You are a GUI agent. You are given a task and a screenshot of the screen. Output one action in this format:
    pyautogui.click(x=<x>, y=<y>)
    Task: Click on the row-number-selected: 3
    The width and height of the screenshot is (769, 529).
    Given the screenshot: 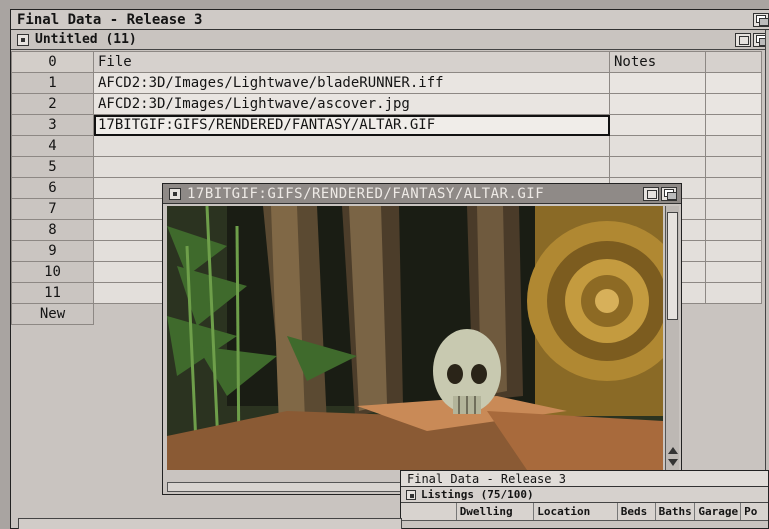 What is the action you would take?
    pyautogui.click(x=52, y=125)
    